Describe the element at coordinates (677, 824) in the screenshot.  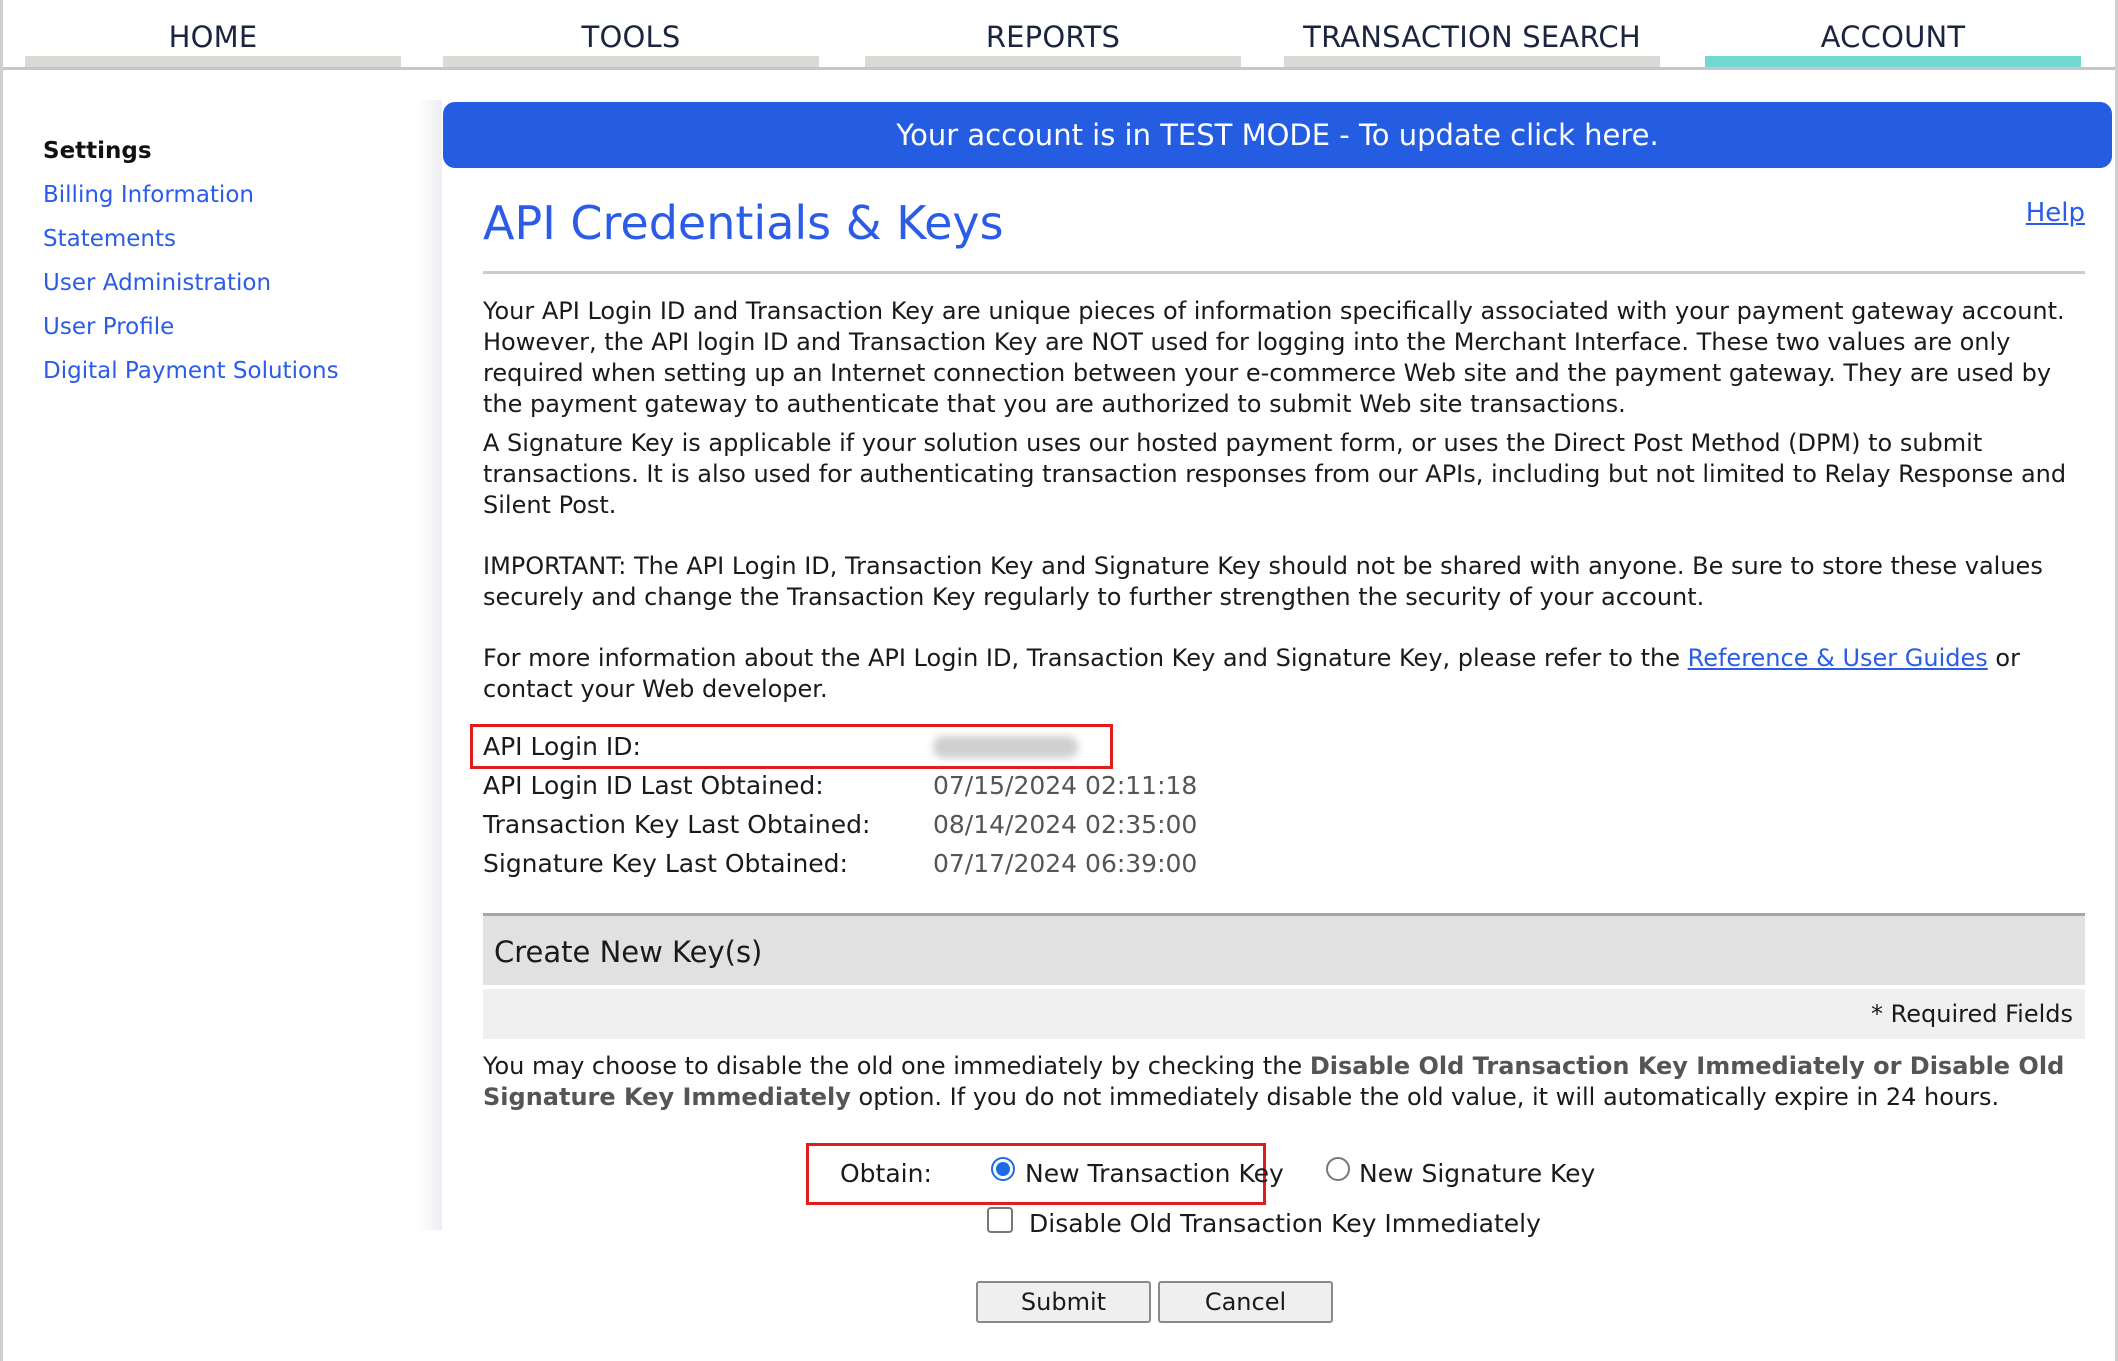
I see `credential-label: Transaction Key Last Obtained:` at that location.